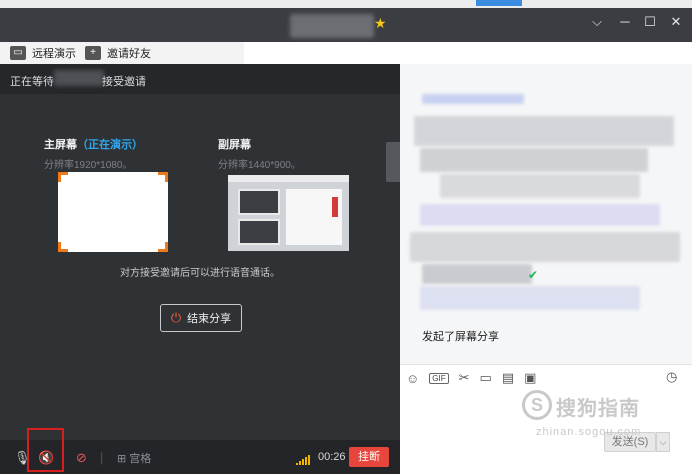 The width and height of the screenshot is (692, 474). What do you see at coordinates (335, 207) in the screenshot?
I see `thumb-red-mark` at bounding box center [335, 207].